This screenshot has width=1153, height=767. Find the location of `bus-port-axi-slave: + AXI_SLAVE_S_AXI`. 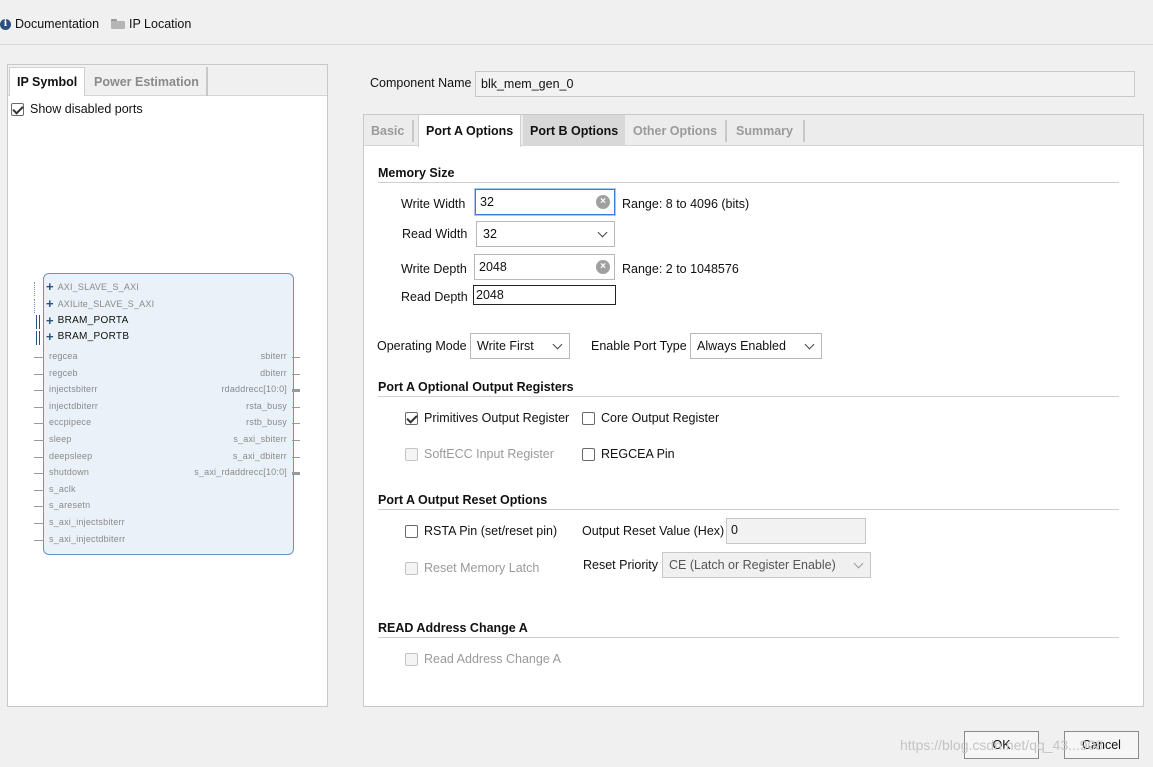

bus-port-axi-slave: + AXI_SLAVE_S_AXI is located at coordinates (92, 286).